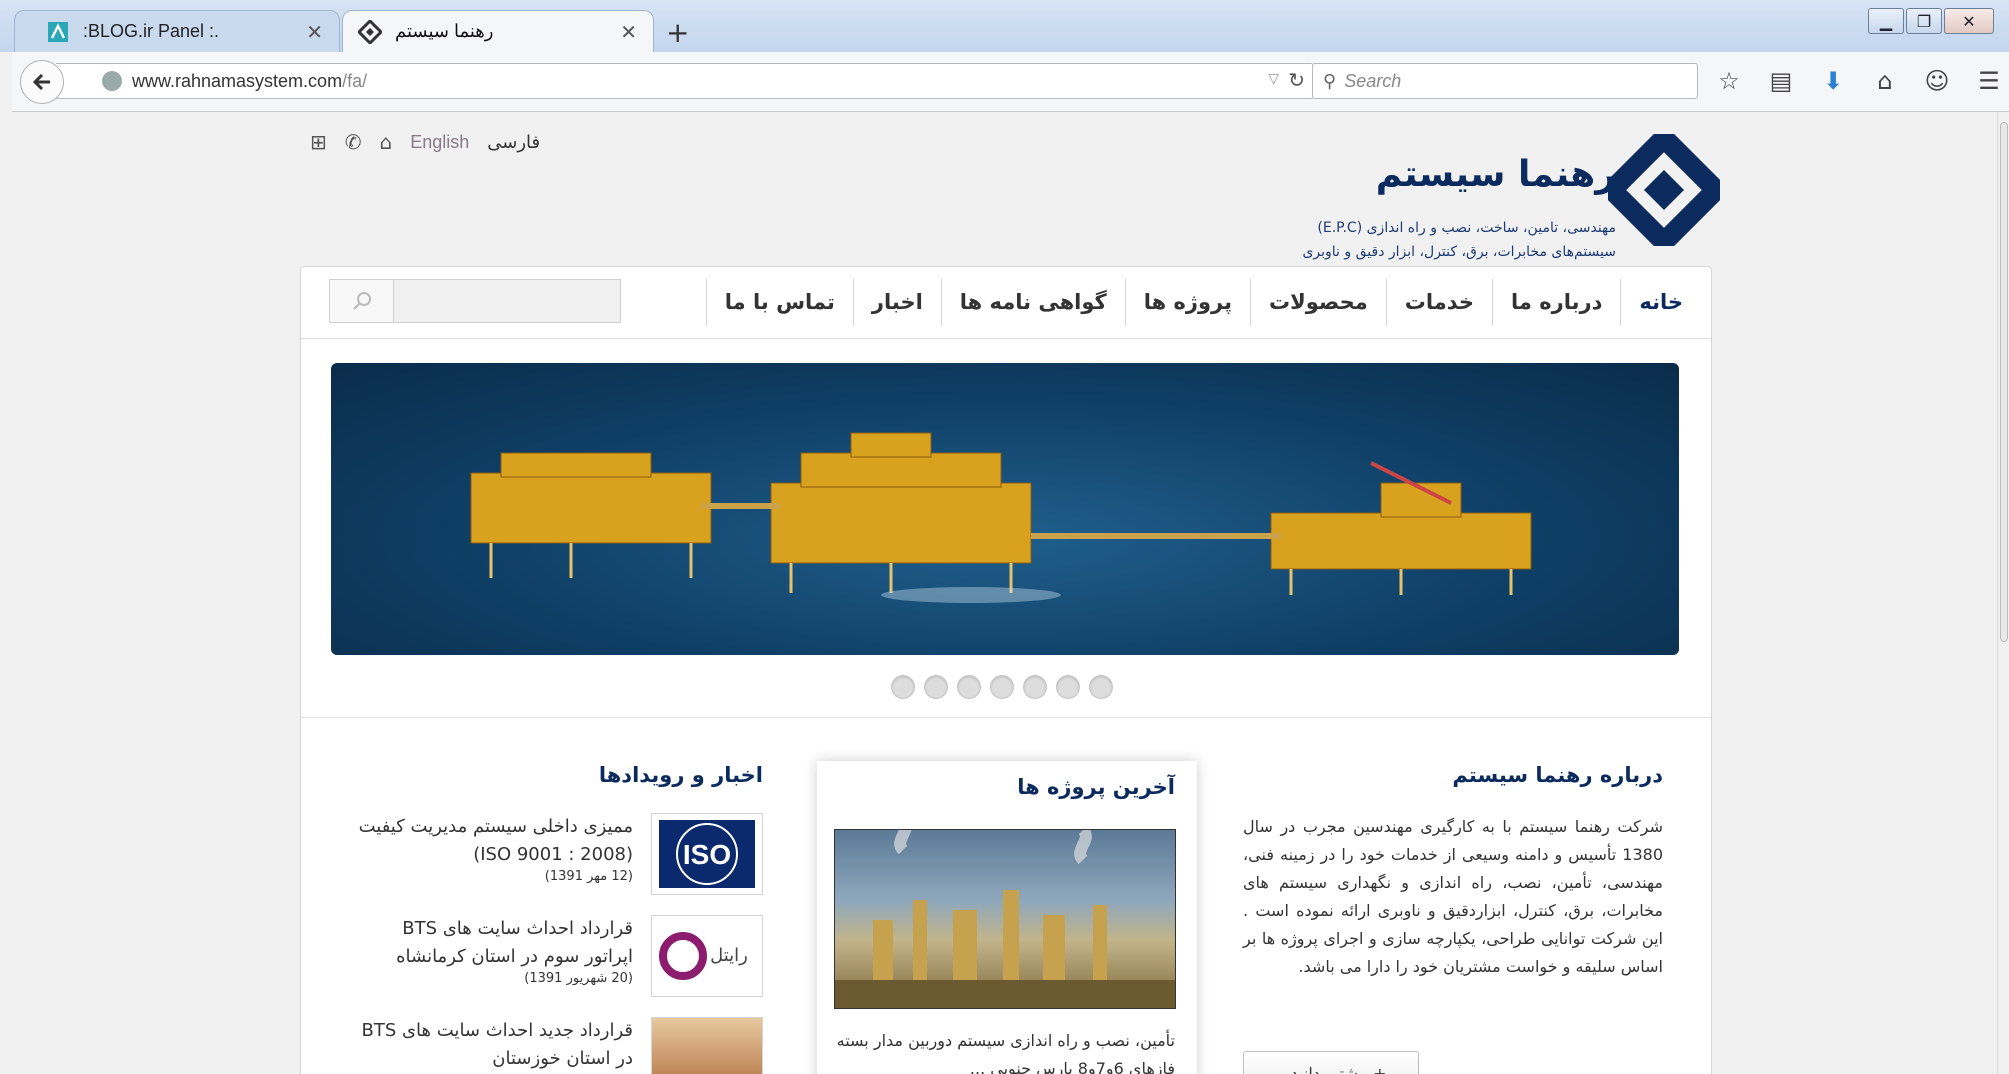  I want to click on star-icon: ☆, so click(1729, 81).